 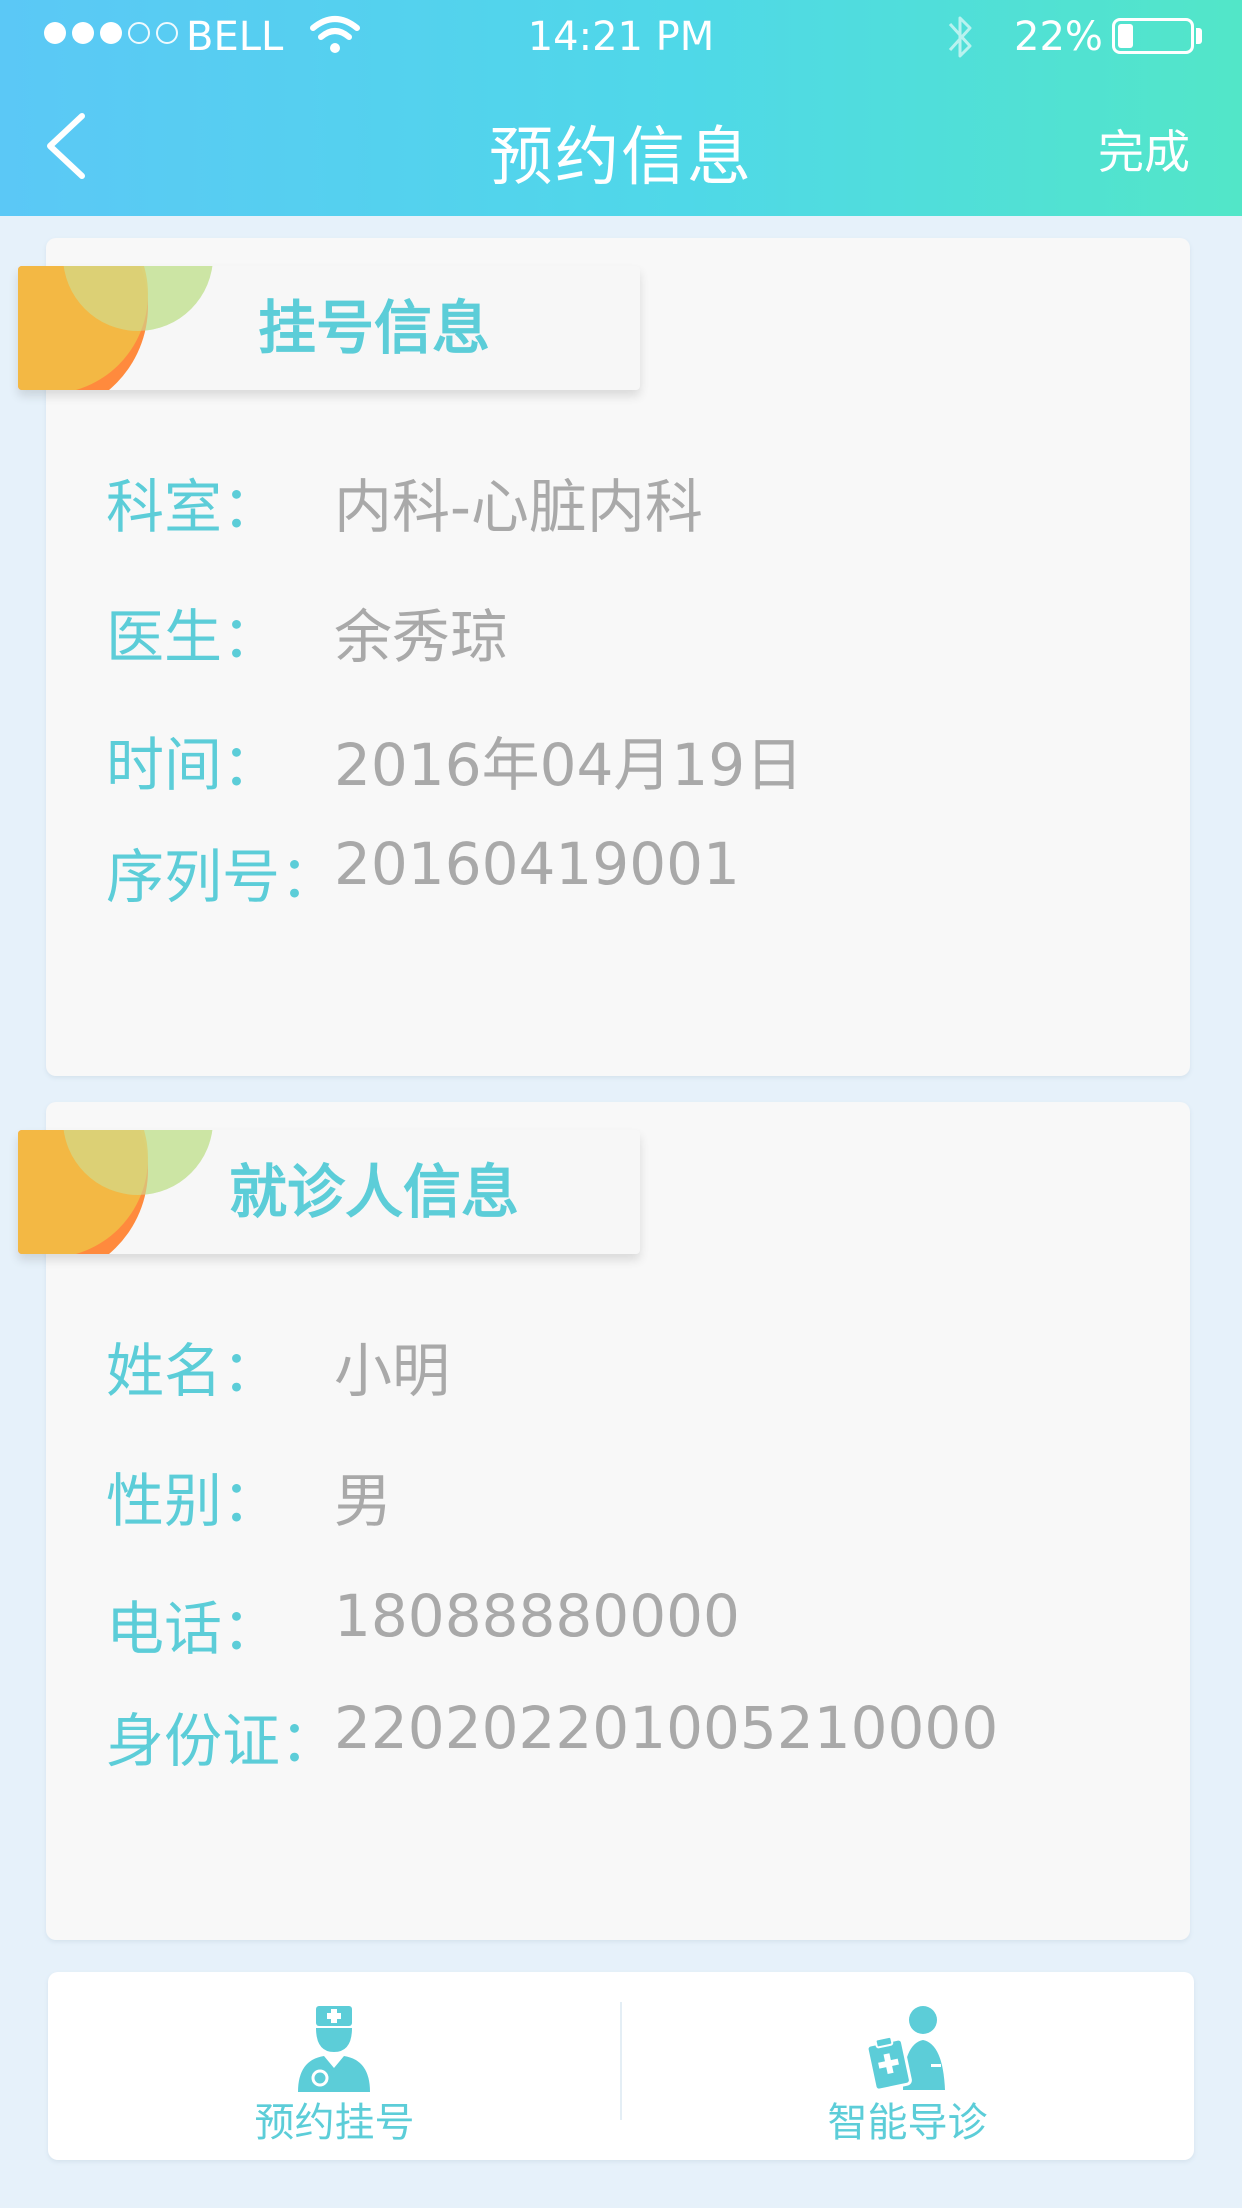 I want to click on book-appointment-button: 预约挂号, so click(x=334, y=2066).